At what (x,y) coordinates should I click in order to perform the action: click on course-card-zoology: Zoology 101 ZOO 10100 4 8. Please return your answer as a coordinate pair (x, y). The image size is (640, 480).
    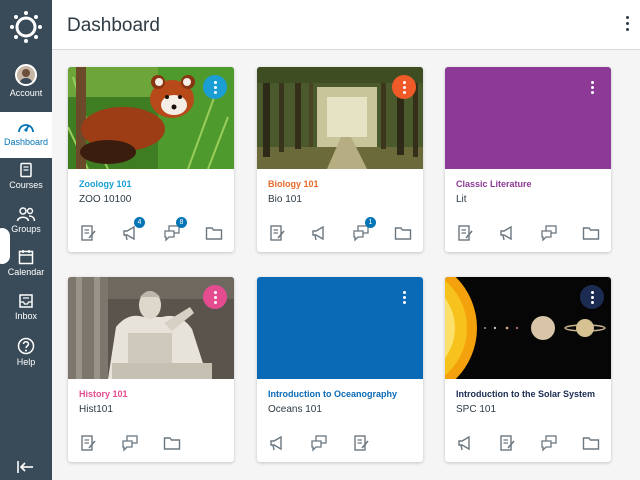
    Looking at the image, I should click on (151, 159).